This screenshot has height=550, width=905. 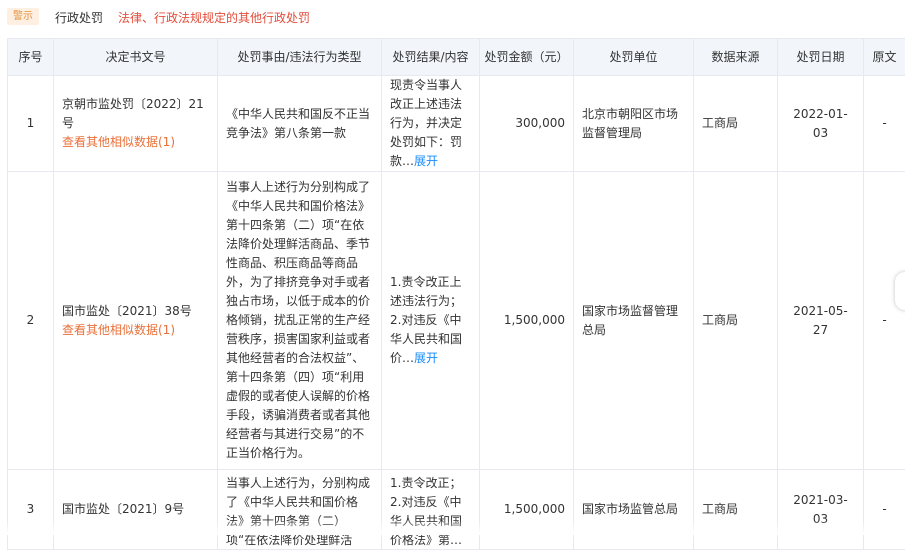 I want to click on doc-no-cell: 国市监处〔2021〕38号 查看其他相似数据(1), so click(x=136, y=321).